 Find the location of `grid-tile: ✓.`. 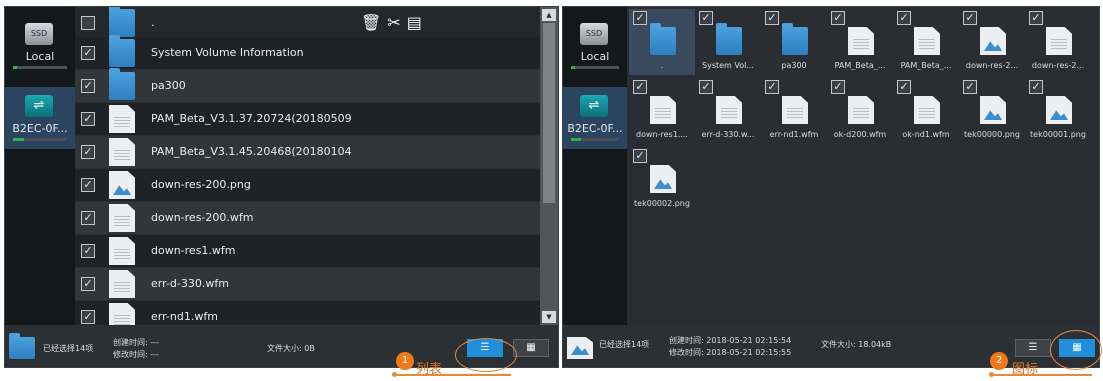

grid-tile: ✓. is located at coordinates (662, 42).